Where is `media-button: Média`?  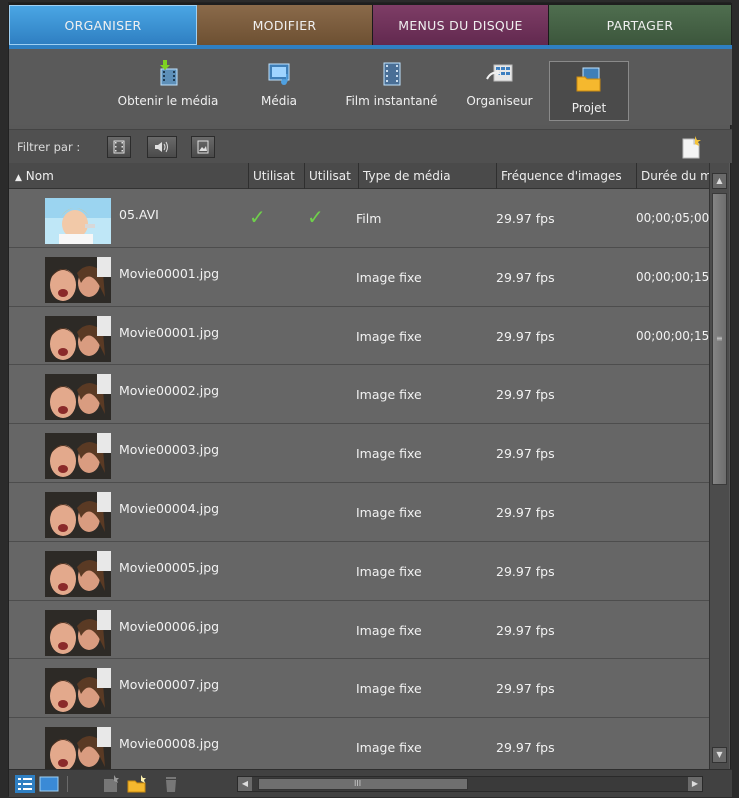 media-button: Média is located at coordinates (279, 89).